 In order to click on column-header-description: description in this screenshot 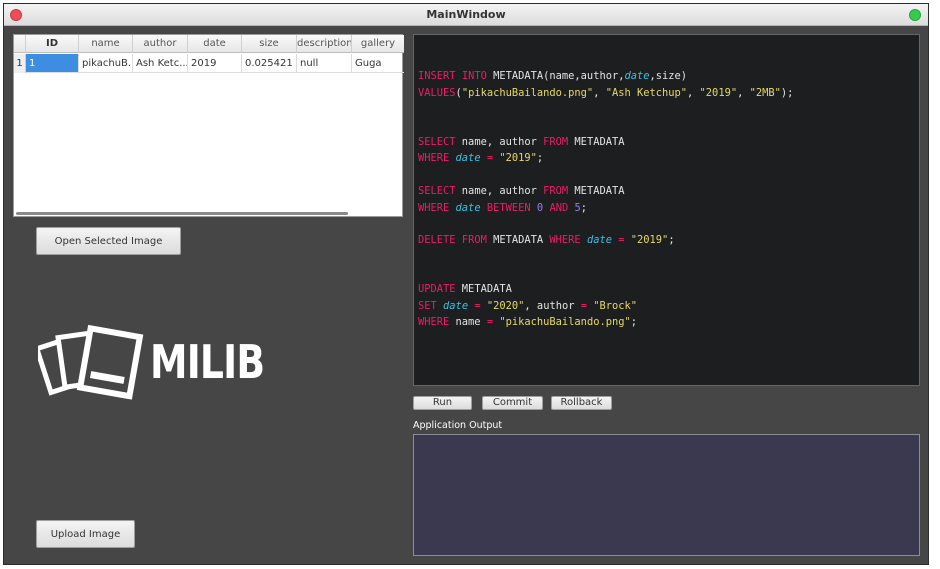, I will do `click(324, 44)`.